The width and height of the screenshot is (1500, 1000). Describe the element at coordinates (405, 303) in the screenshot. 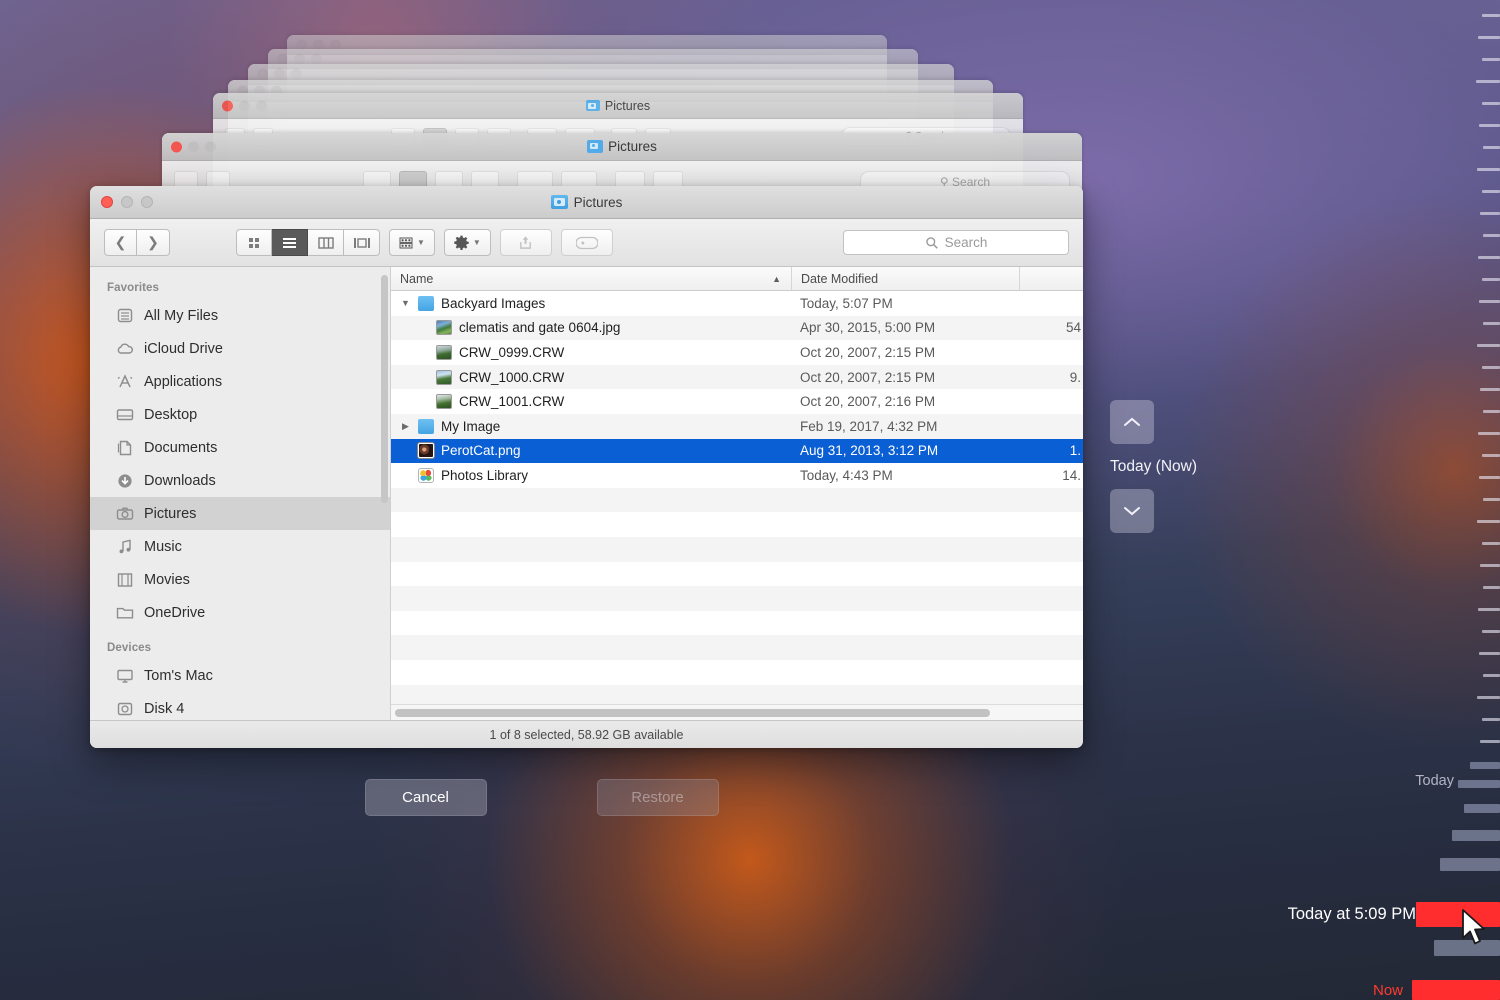

I see `disclosure-triangle-expanded-icon: ▼` at that location.